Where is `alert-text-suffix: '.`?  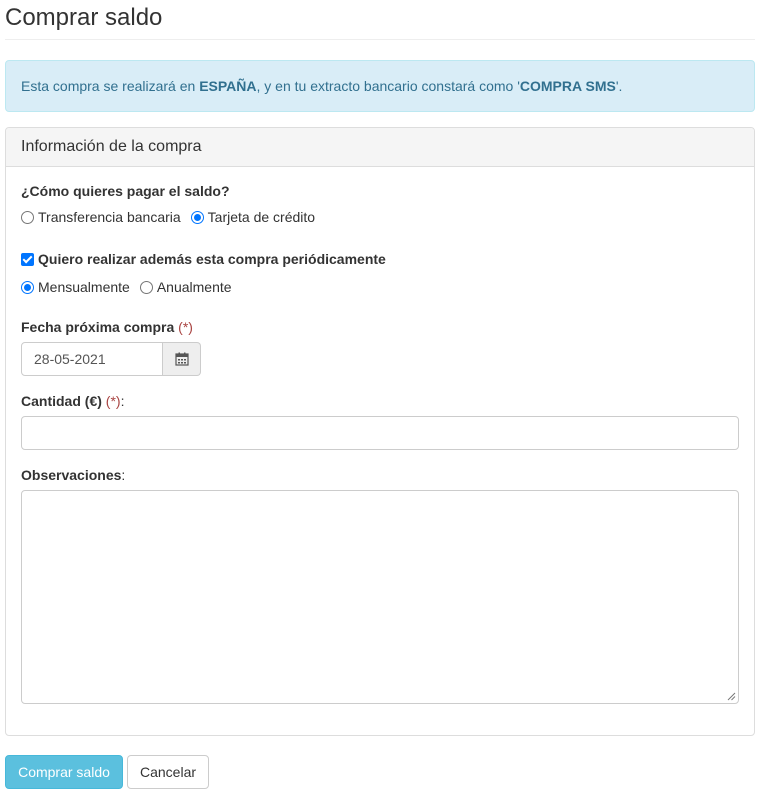 alert-text-suffix: '. is located at coordinates (619, 86).